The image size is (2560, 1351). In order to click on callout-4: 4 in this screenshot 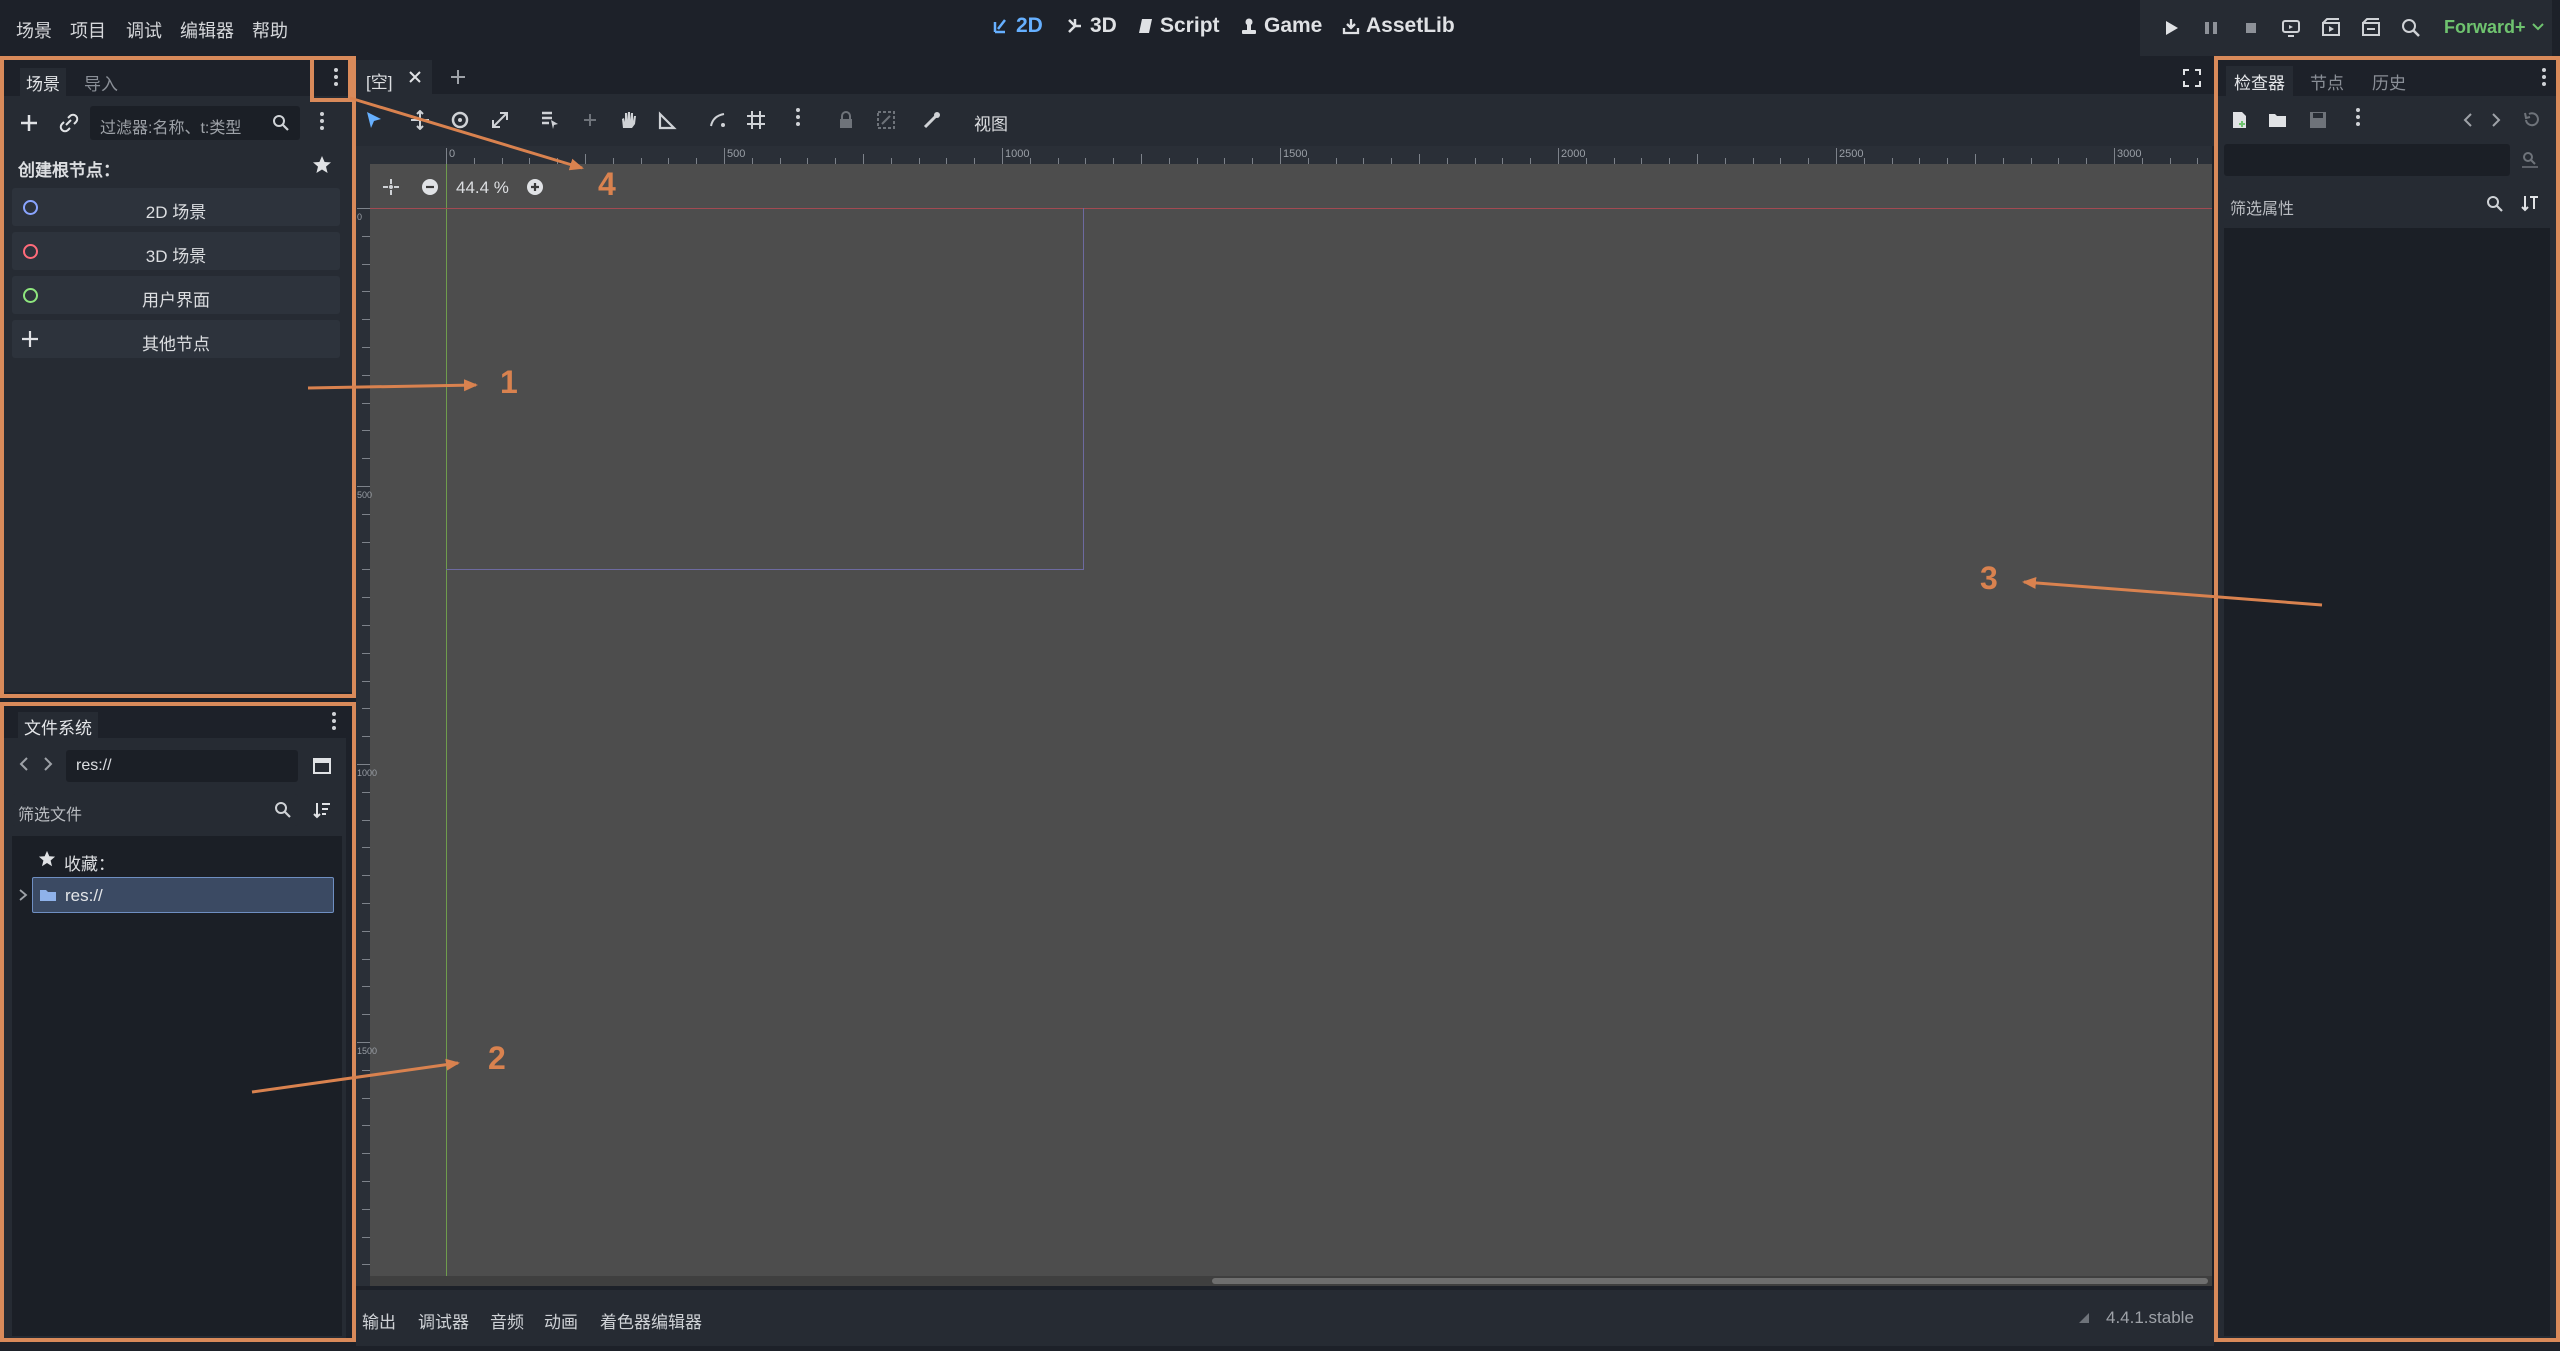, I will do `click(607, 184)`.